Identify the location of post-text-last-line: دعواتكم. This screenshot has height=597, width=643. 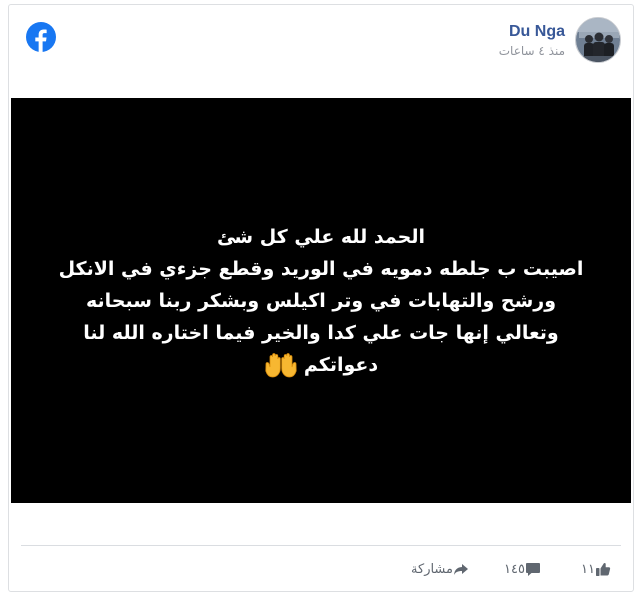
(321, 365).